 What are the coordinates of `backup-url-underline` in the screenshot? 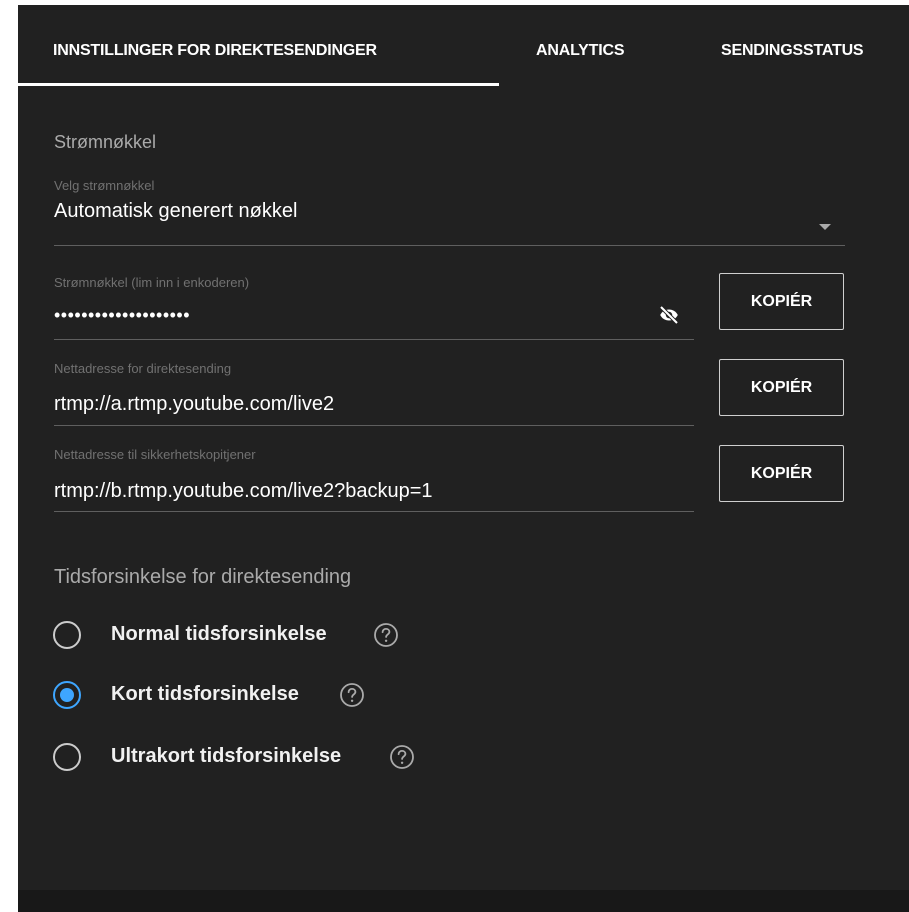 It's located at (374, 511).